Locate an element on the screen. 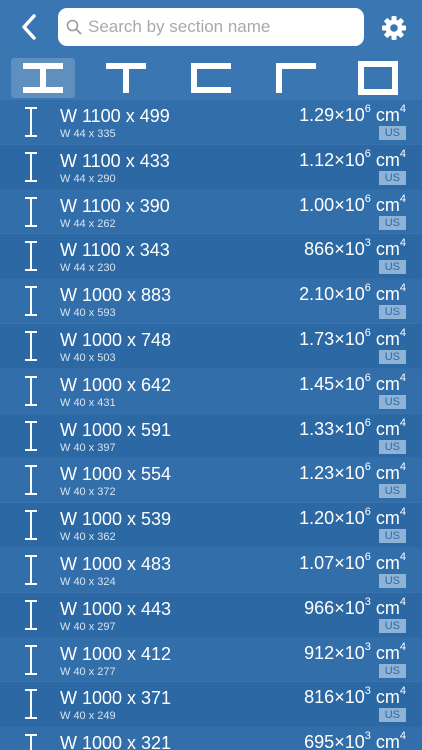  section-imperial-name: W 40 x 324 is located at coordinates (88, 581).